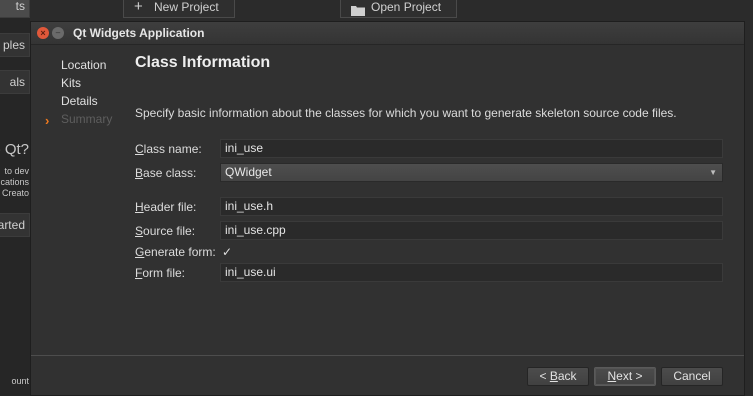  Describe the element at coordinates (471, 272) in the screenshot. I see `form-file-input: ini_use.ui` at that location.